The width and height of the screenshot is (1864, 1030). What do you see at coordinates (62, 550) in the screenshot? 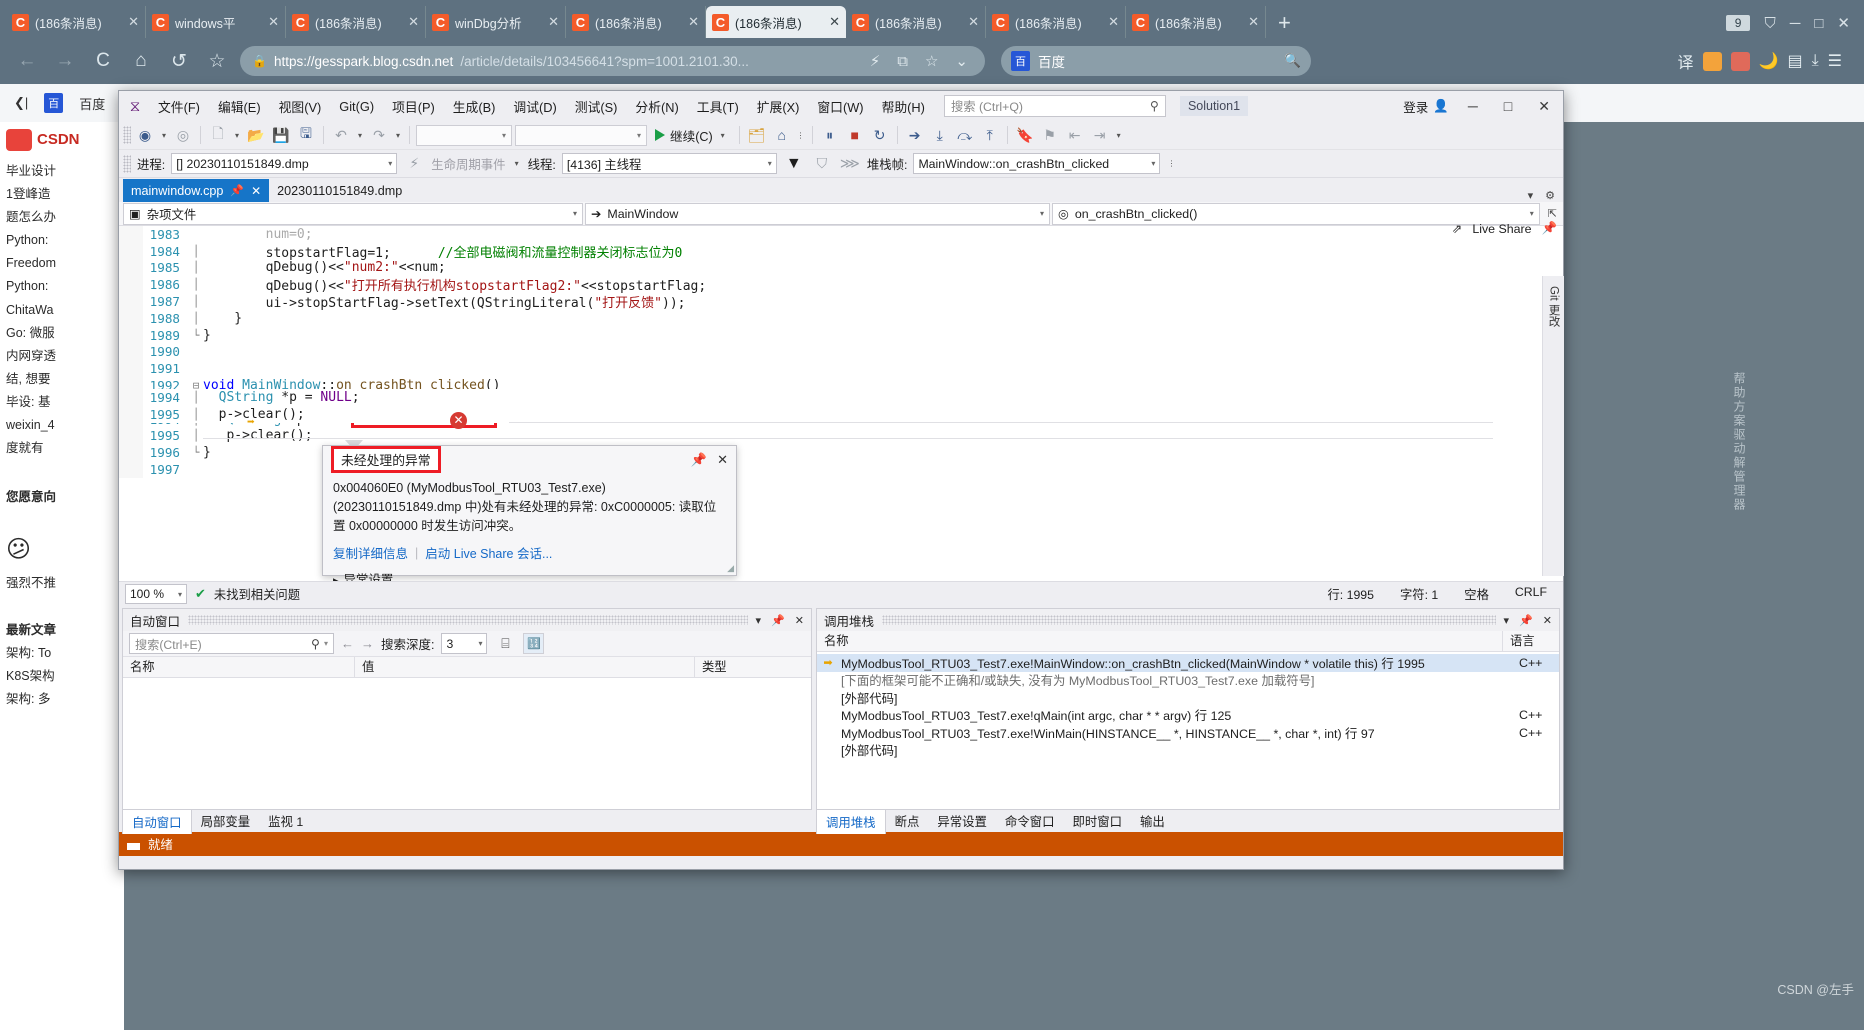
I see `emoji-sad-icon: 😕` at bounding box center [62, 550].